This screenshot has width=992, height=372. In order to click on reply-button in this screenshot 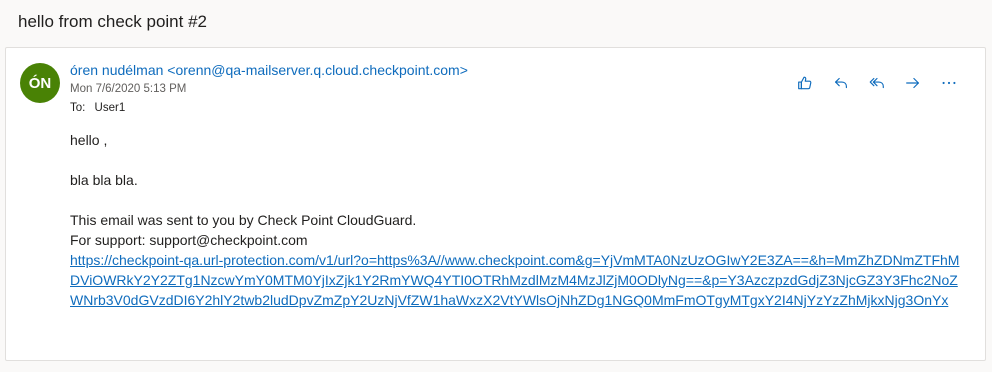, I will do `click(841, 83)`.